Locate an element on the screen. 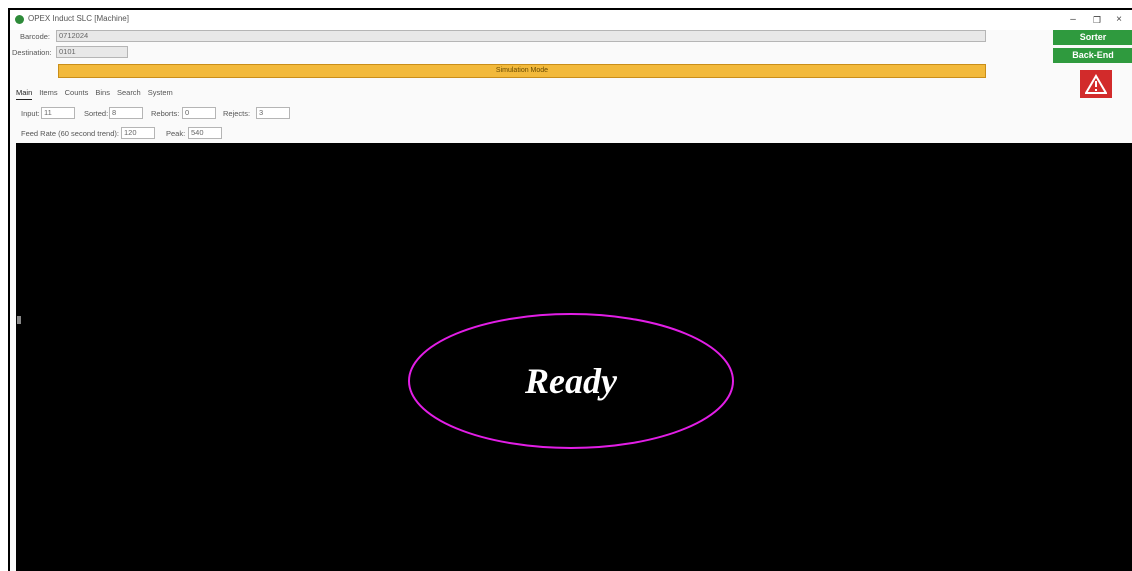 This screenshot has width=1132, height=571. app-icon is located at coordinates (19, 19).